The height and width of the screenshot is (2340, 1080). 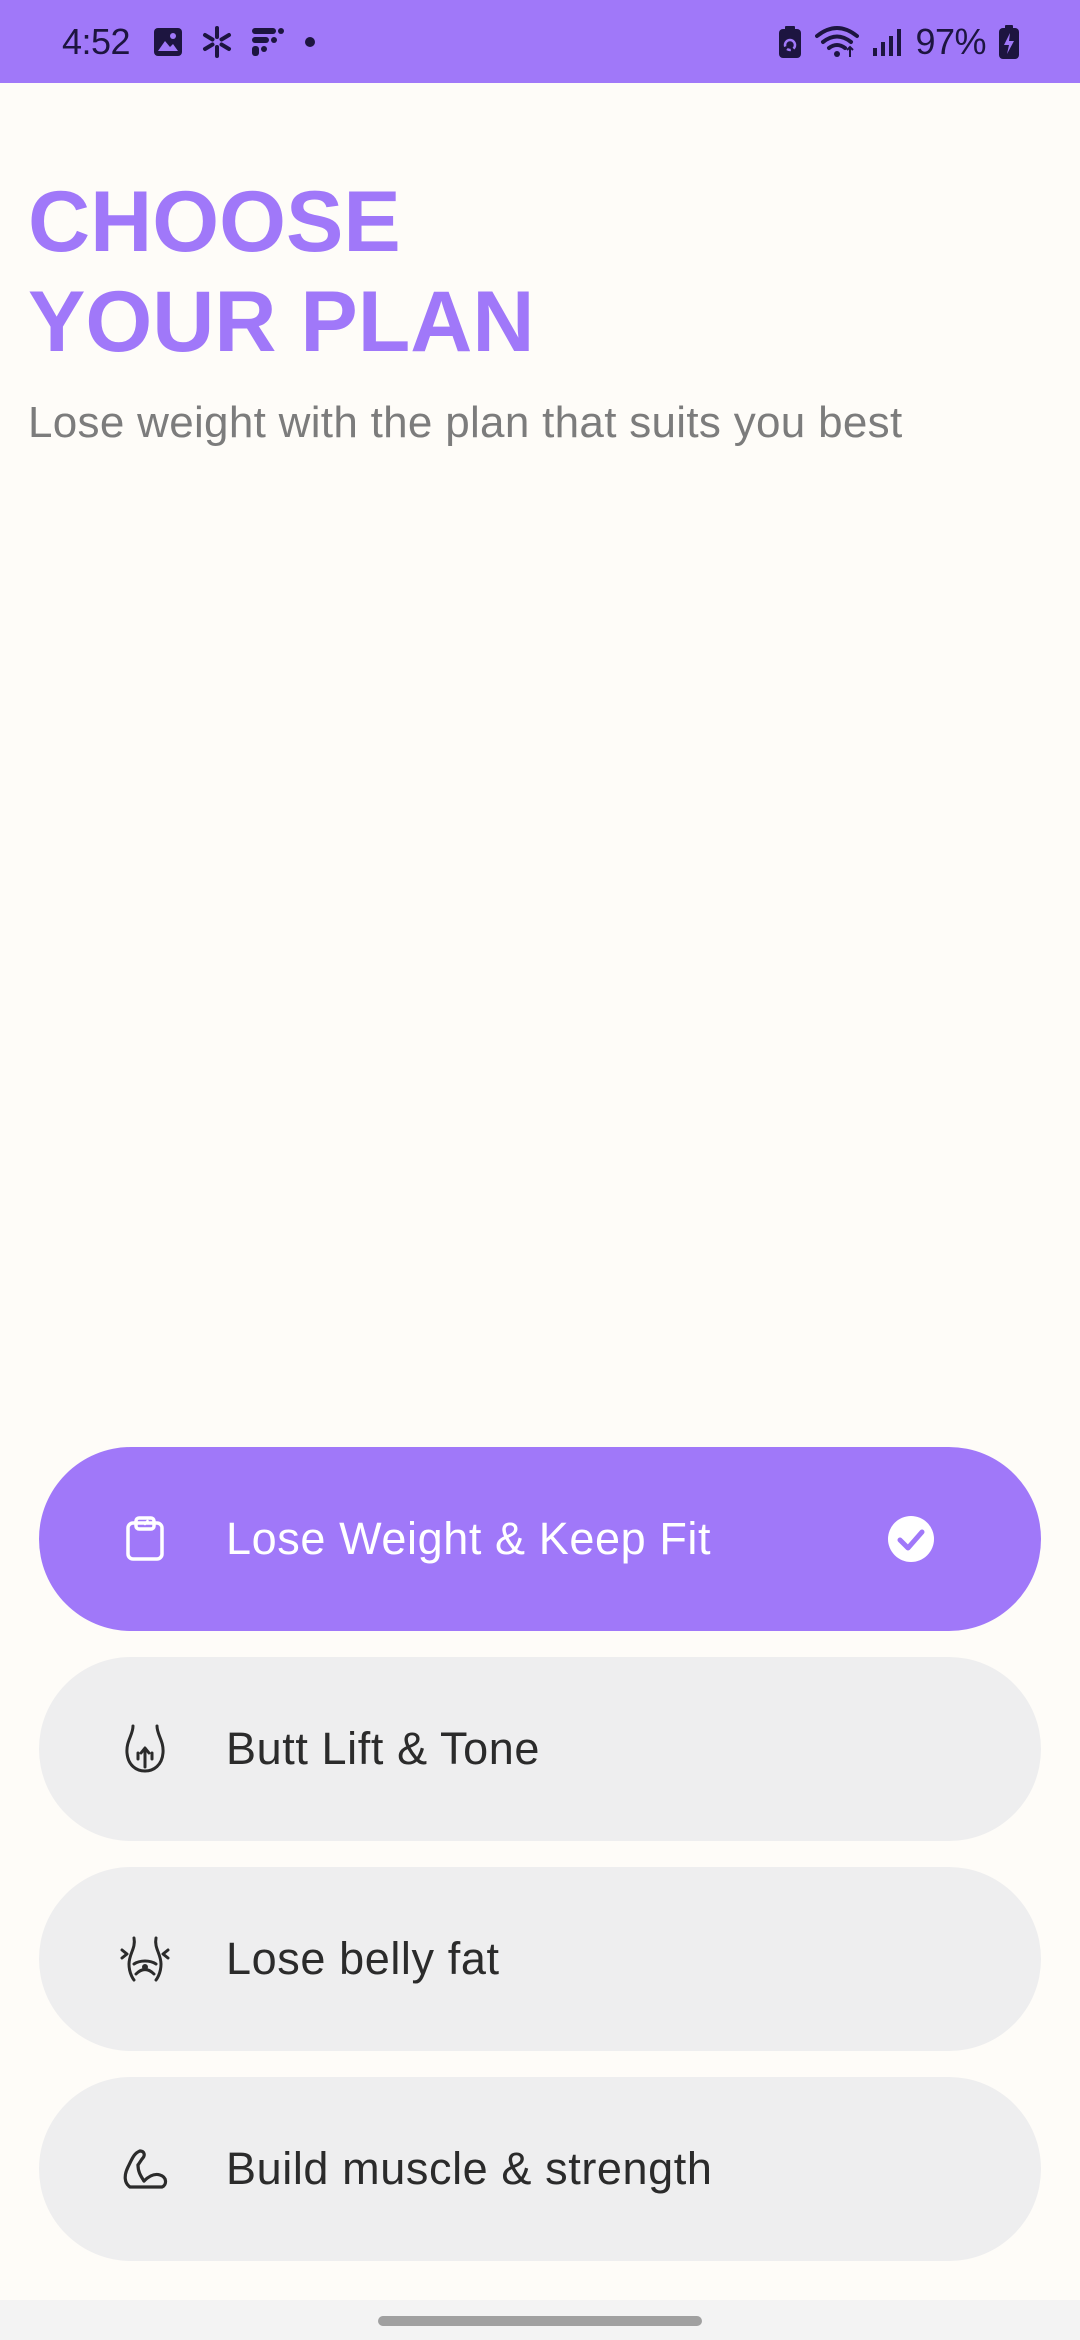 I want to click on check-circle-icon, so click(x=911, y=1539).